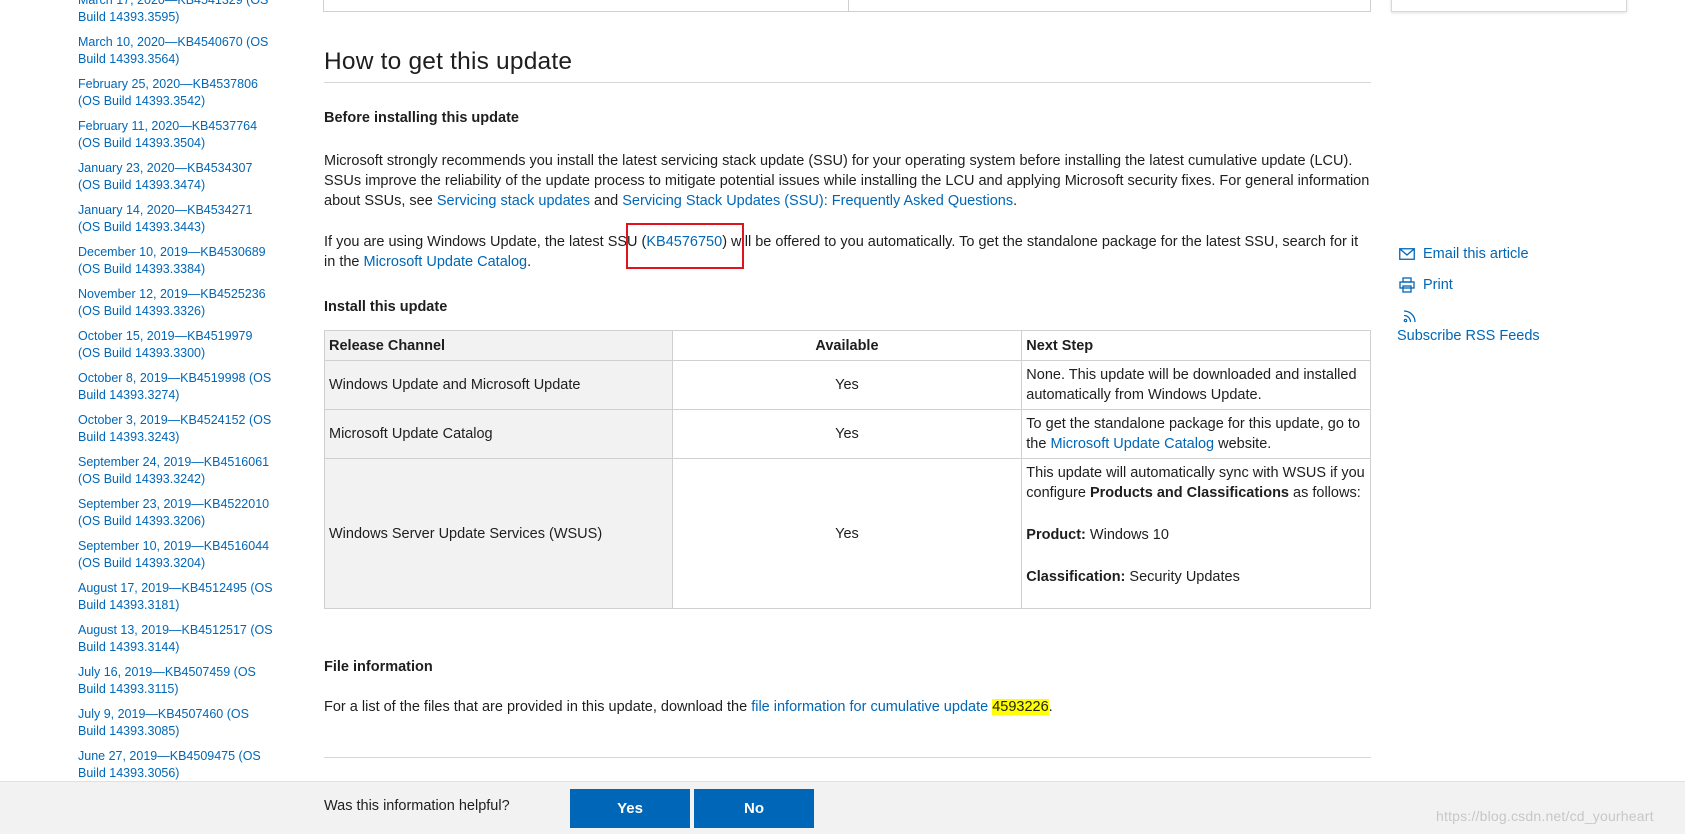  I want to click on header-release-channel: Release Channel, so click(498, 345).